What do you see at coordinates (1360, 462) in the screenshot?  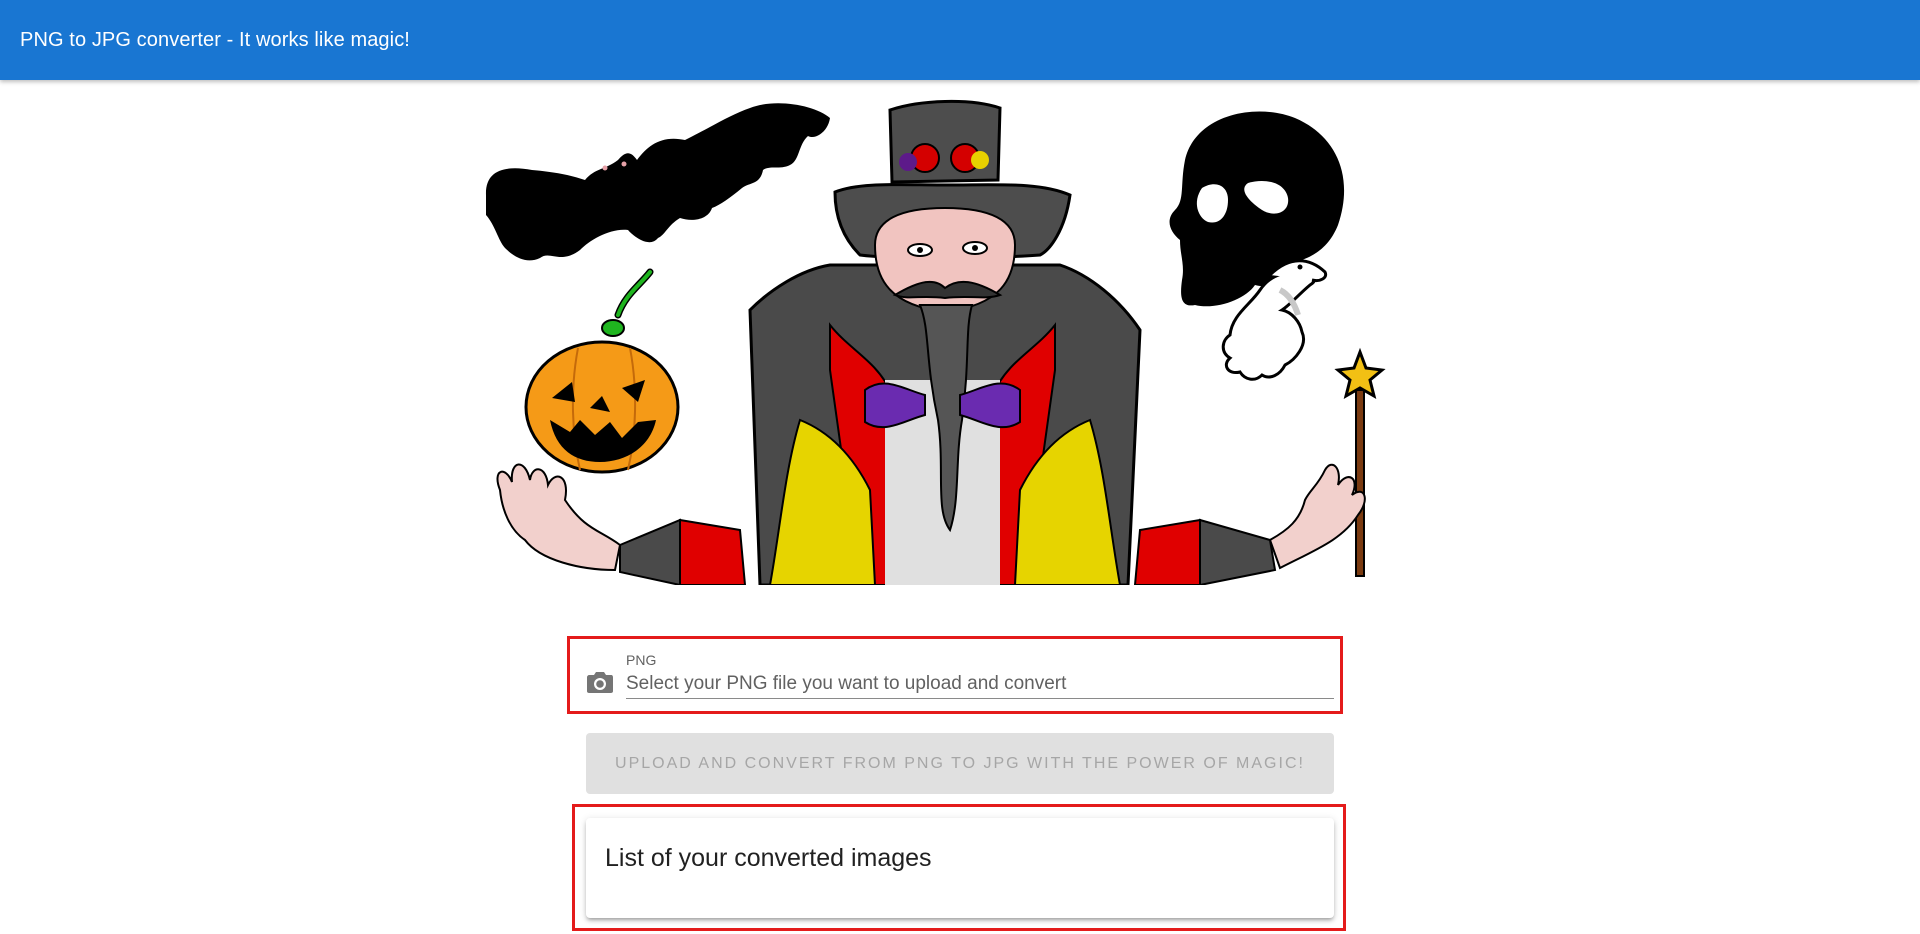 I see `wand-illustration` at bounding box center [1360, 462].